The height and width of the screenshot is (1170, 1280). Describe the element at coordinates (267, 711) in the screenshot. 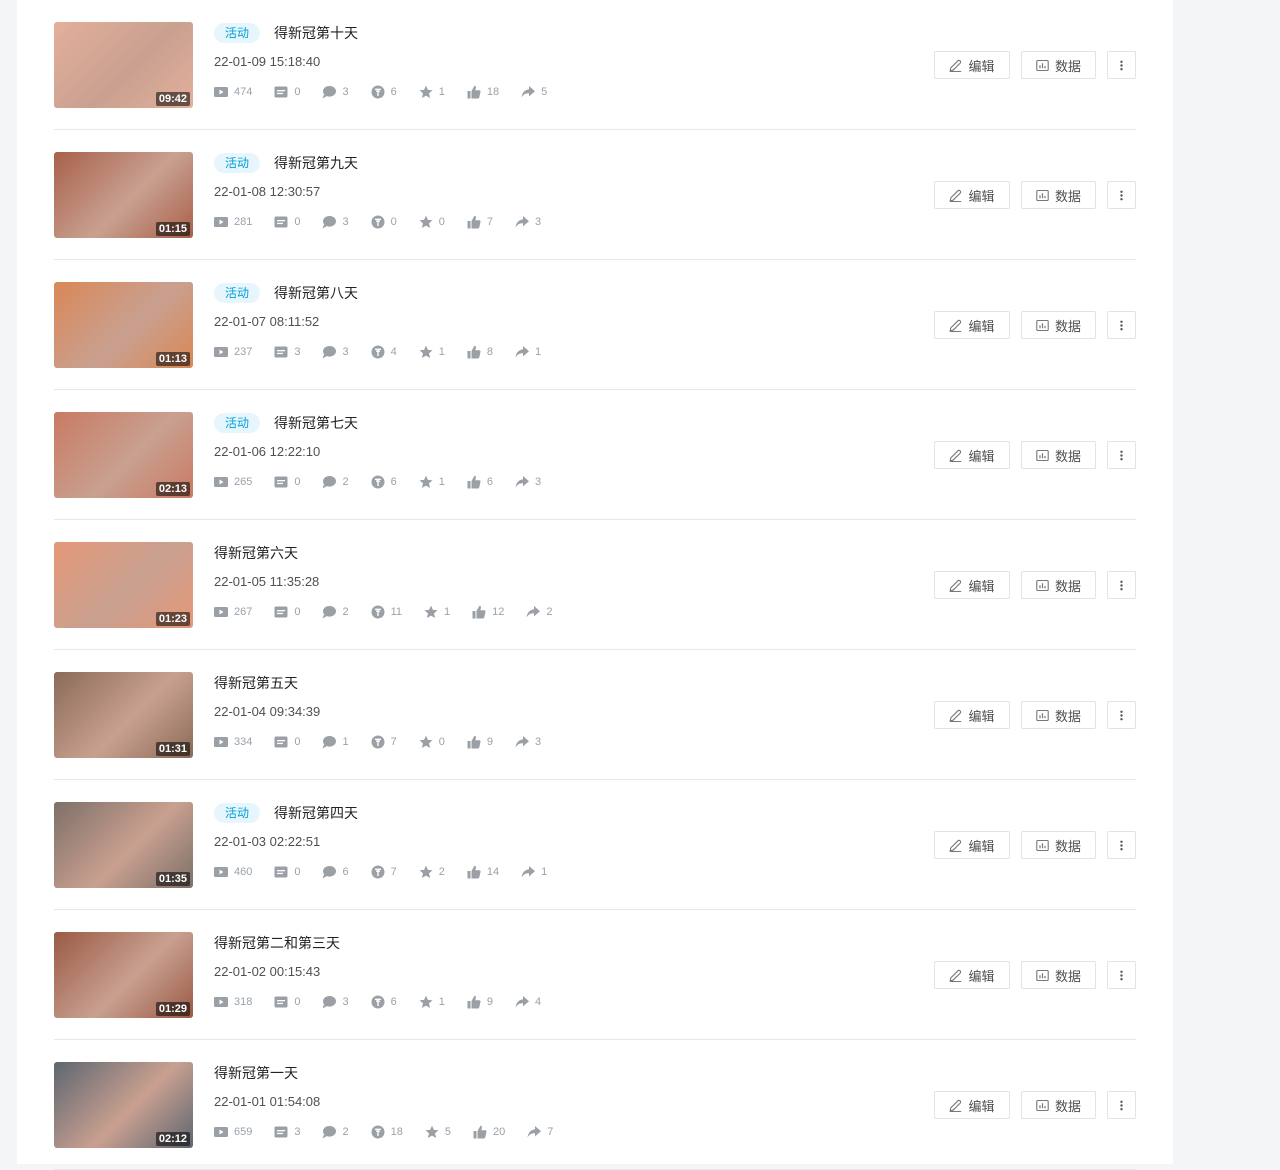

I see `publish-time: 22-01-04 09:34:39` at that location.